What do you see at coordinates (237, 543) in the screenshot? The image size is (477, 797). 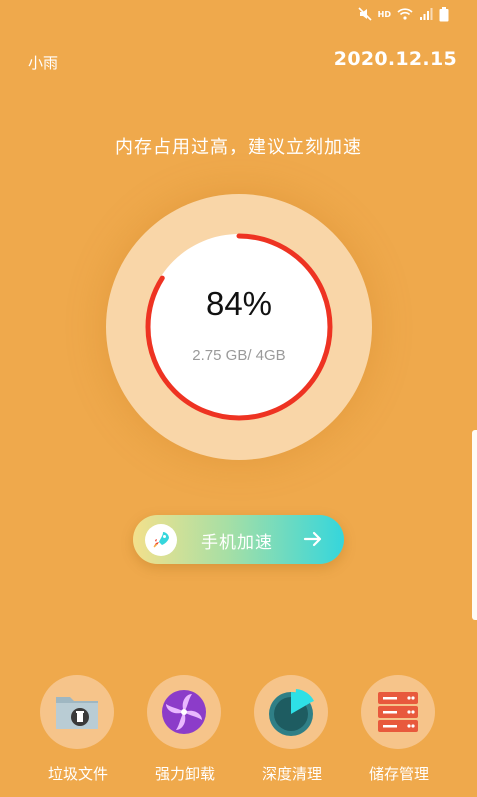 I see `phone-boost-label: 手机加速` at bounding box center [237, 543].